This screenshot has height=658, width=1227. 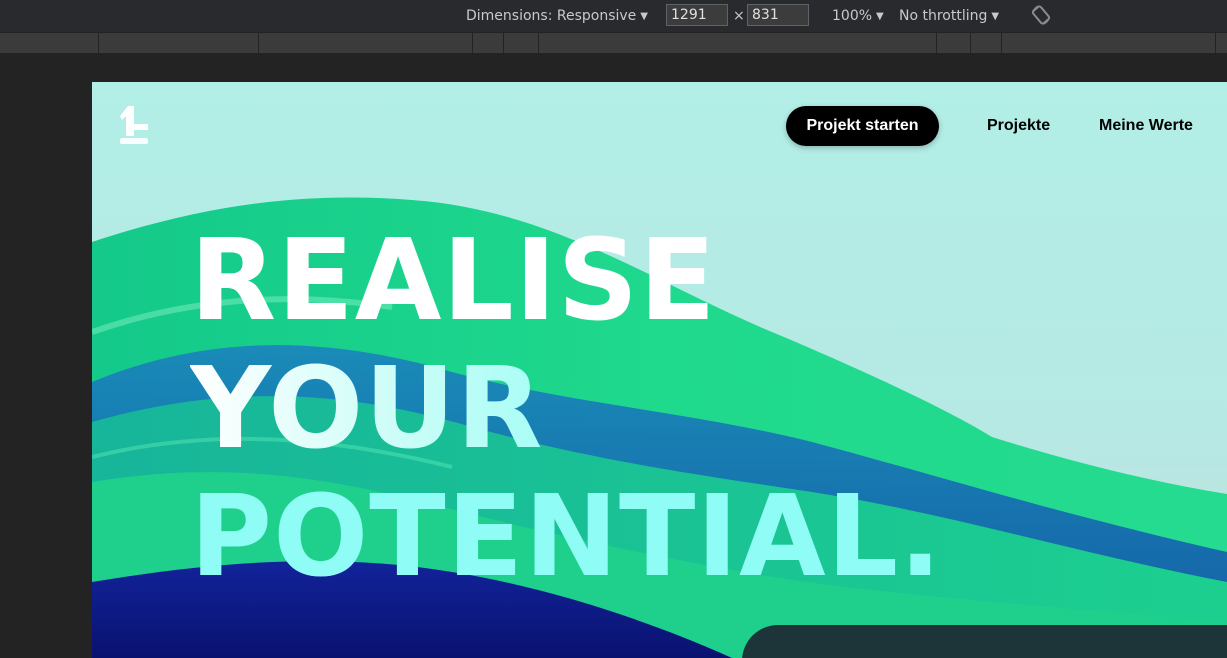 What do you see at coordinates (862, 126) in the screenshot?
I see `project-start-button: Projekt starten` at bounding box center [862, 126].